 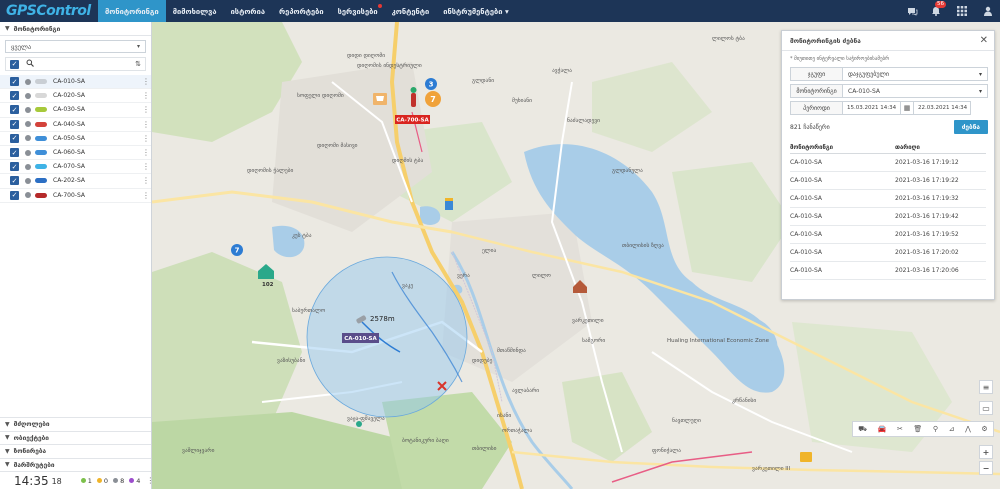 What do you see at coordinates (449, 204) in the screenshot?
I see `landmark-icon` at bounding box center [449, 204].